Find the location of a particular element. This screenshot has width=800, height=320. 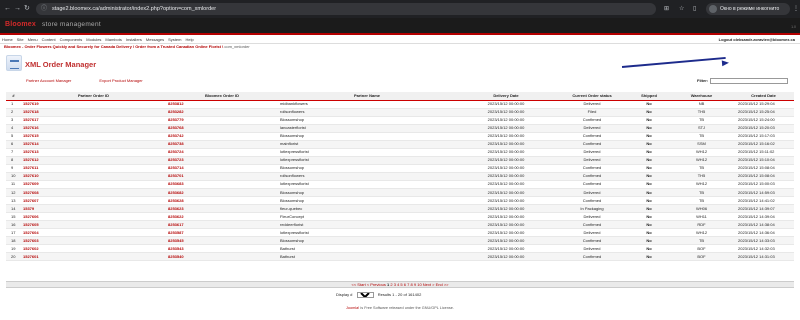

partner-order-id-link: 1527613 is located at coordinates (93, 152).